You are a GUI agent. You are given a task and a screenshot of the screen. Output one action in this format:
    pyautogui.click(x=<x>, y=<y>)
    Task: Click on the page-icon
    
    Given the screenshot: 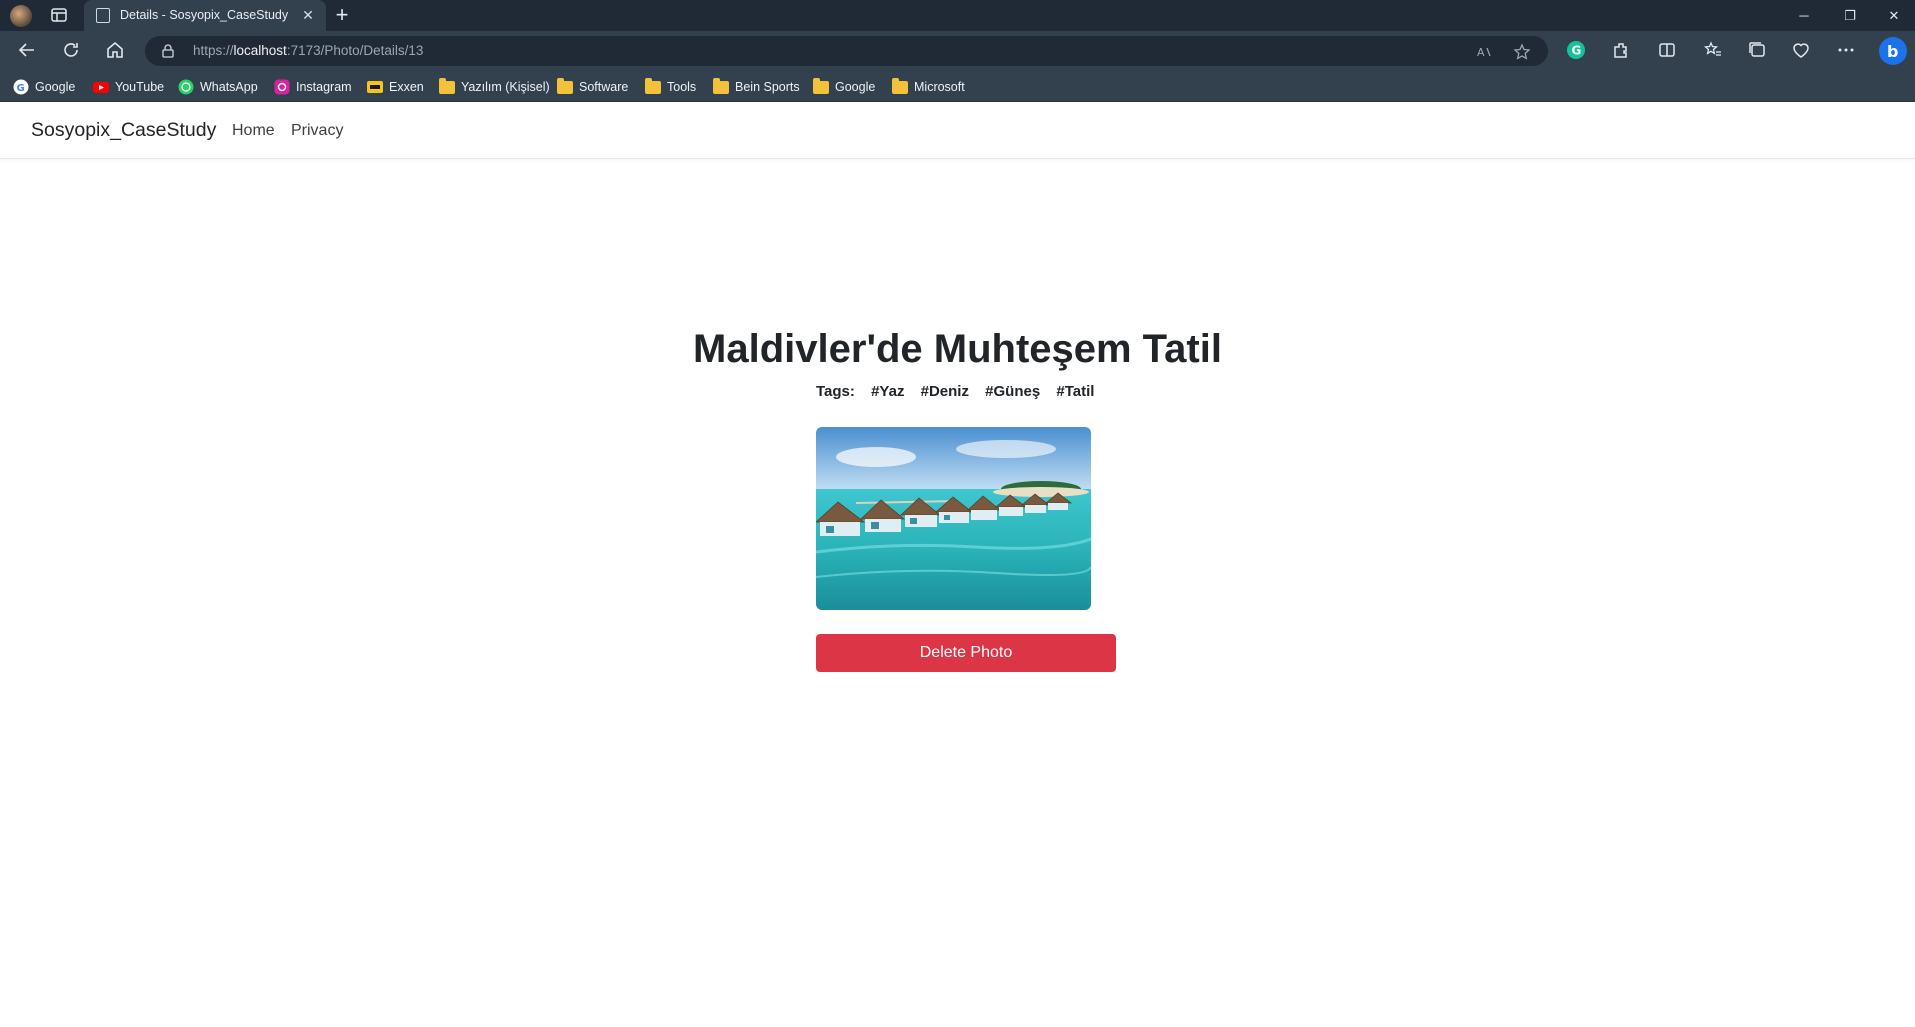 What is the action you would take?
    pyautogui.click(x=103, y=15)
    